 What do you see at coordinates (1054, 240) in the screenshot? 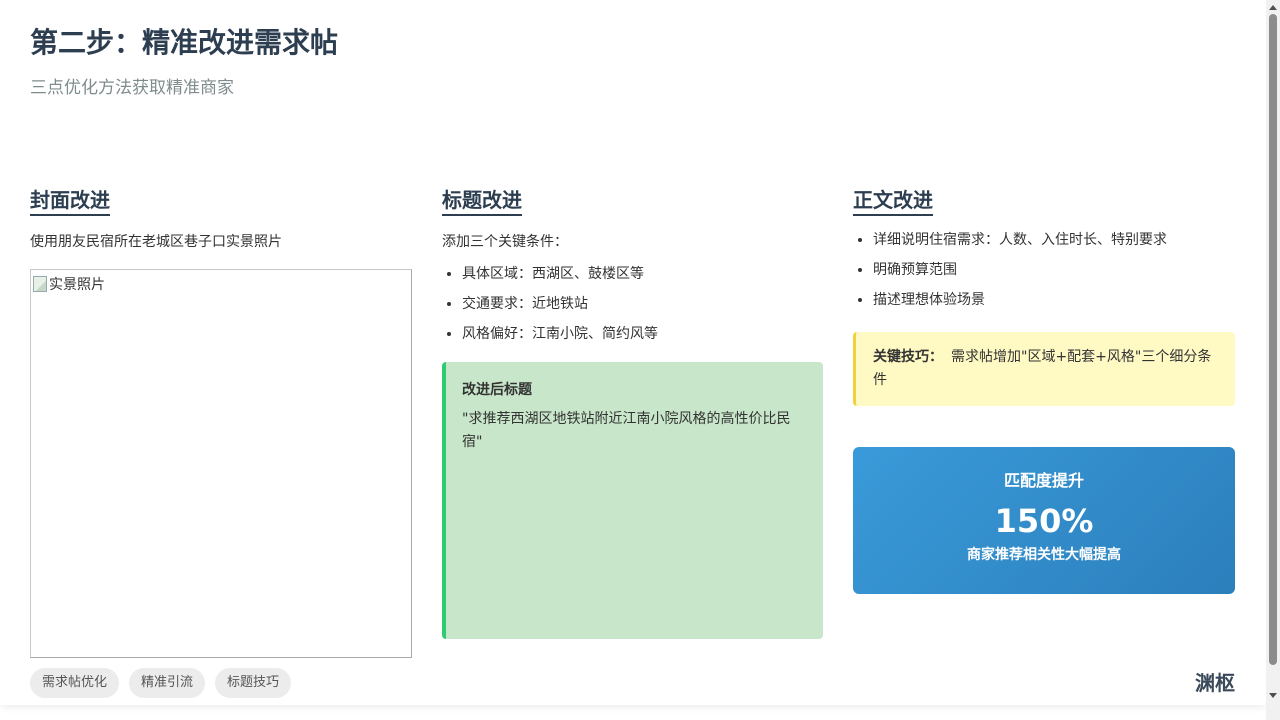
I see `list-item: 详细说明住宿需求：人数、入住时长、特别要求` at bounding box center [1054, 240].